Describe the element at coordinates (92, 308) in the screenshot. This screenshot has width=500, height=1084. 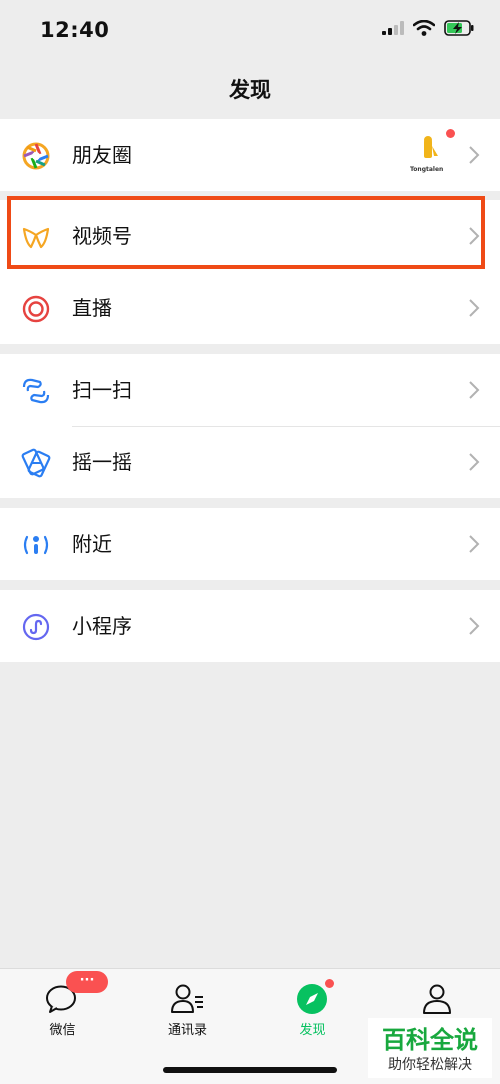
I see `menu-item-label: 直播` at that location.